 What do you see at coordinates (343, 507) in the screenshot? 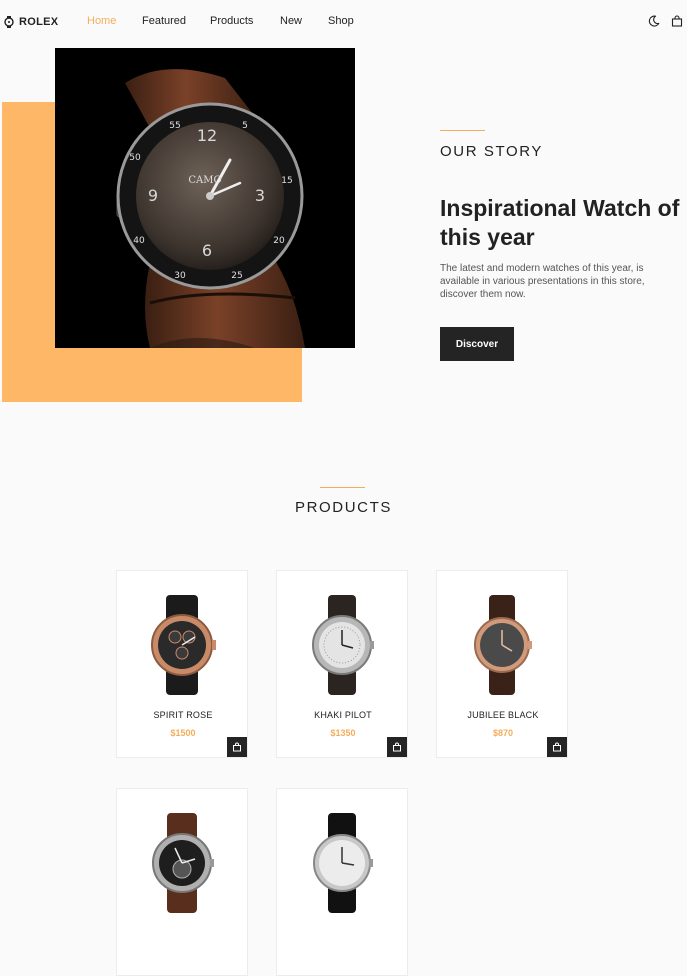
I see `products-title: PRODUCTS` at bounding box center [343, 507].